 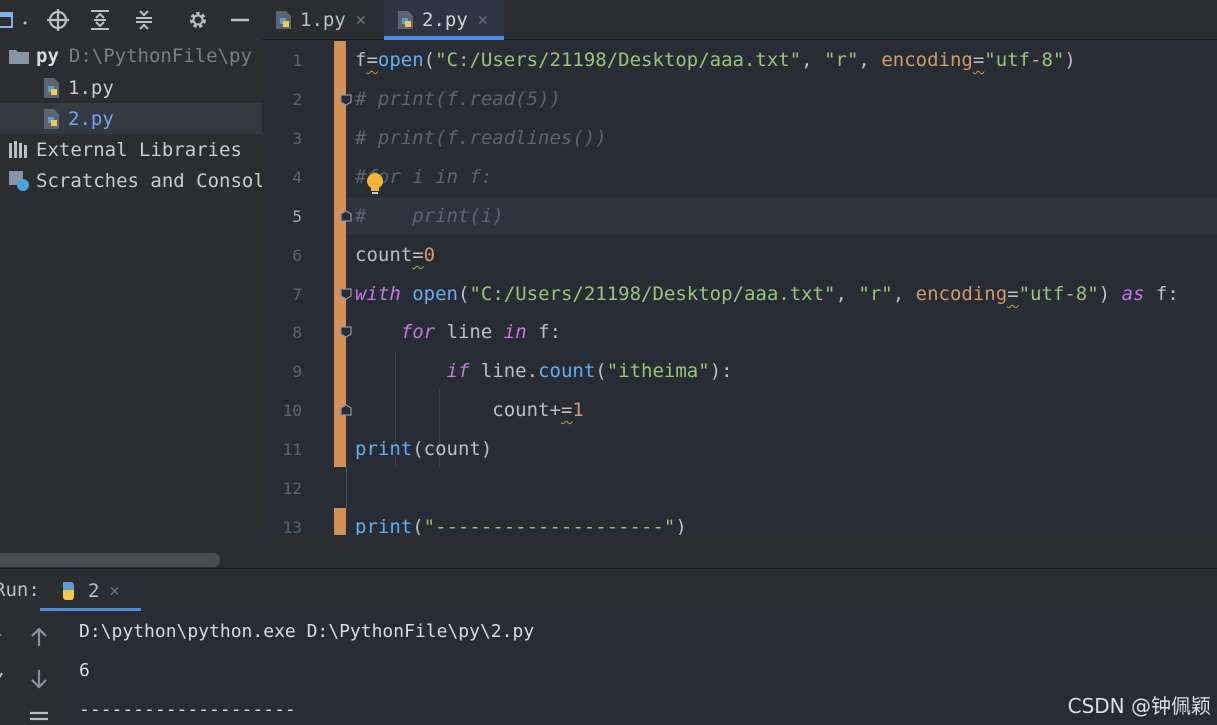 What do you see at coordinates (39, 716) in the screenshot?
I see `soft-wrap-icon` at bounding box center [39, 716].